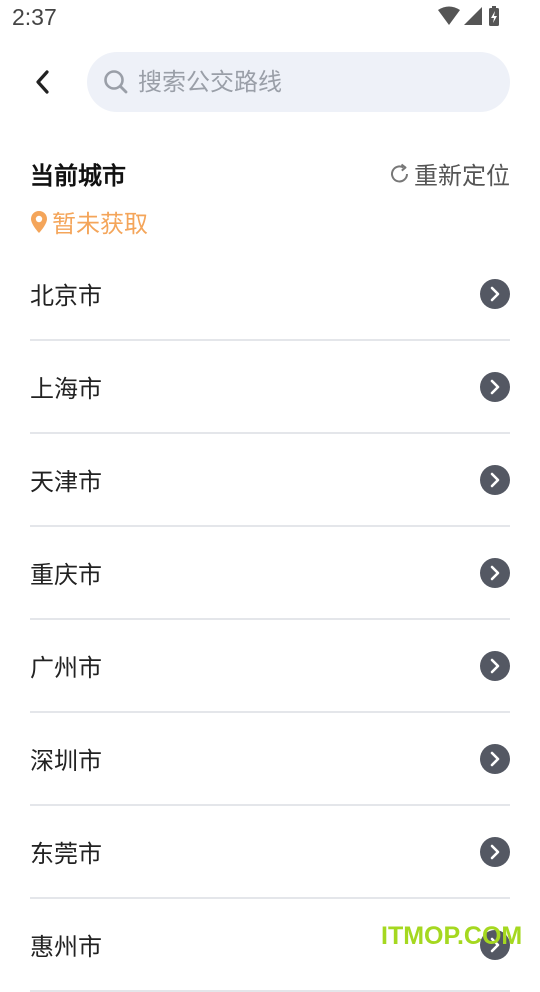 This screenshot has height=992, width=540. What do you see at coordinates (270, 573) in the screenshot?
I see `city-item: 重庆市` at bounding box center [270, 573].